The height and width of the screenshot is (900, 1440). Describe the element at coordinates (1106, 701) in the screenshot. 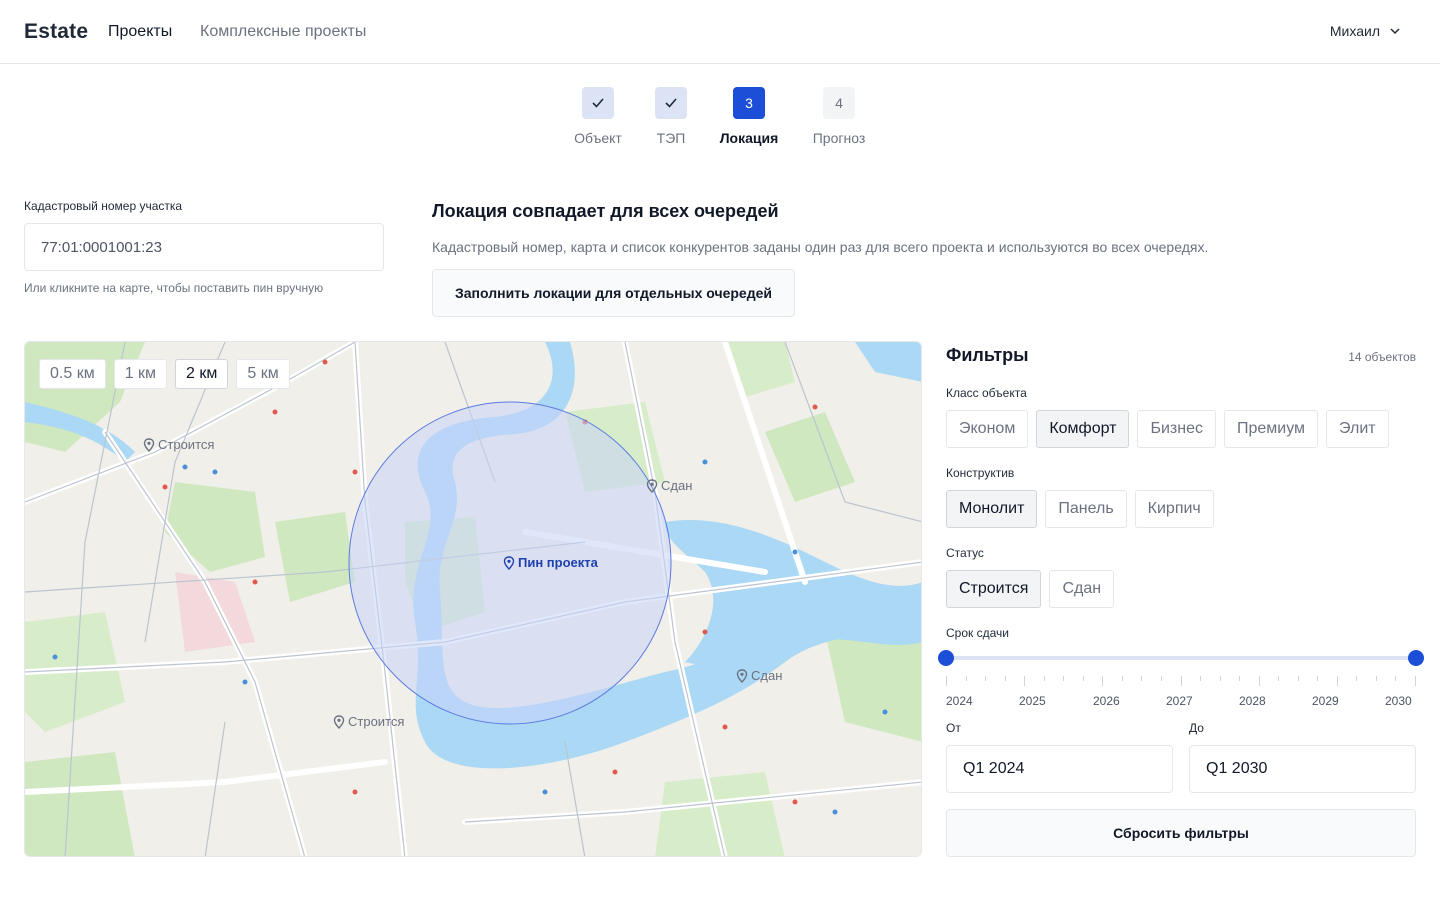

I see `year-label: 2026` at that location.